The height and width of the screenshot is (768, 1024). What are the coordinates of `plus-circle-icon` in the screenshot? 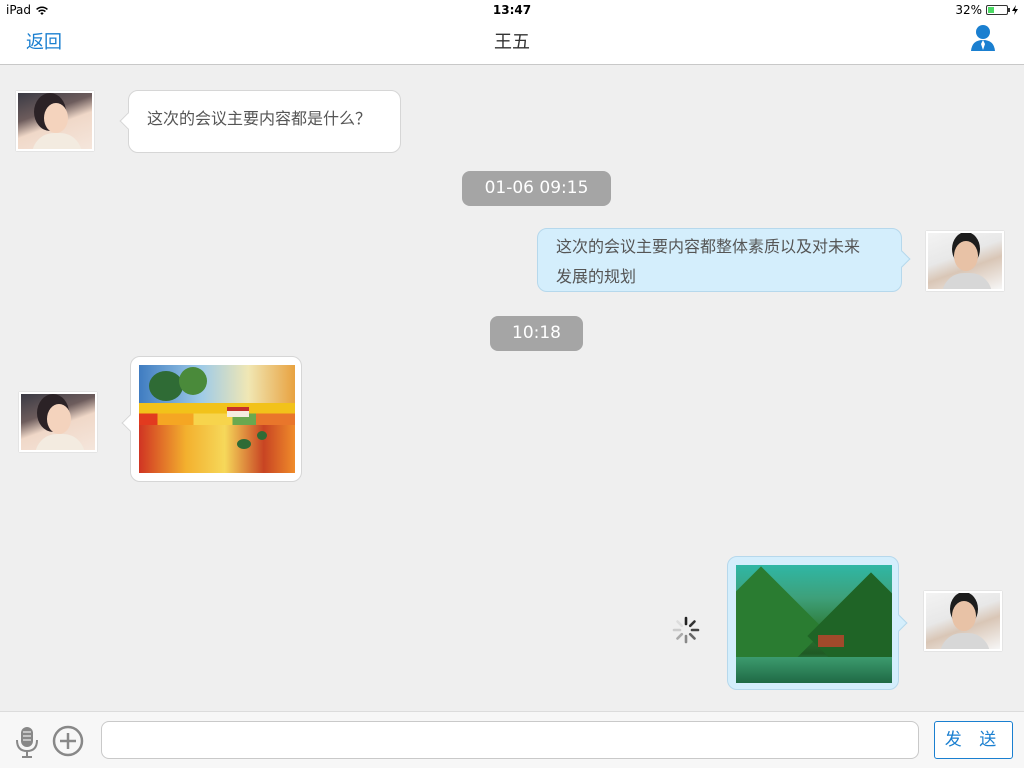 It's located at (68, 741).